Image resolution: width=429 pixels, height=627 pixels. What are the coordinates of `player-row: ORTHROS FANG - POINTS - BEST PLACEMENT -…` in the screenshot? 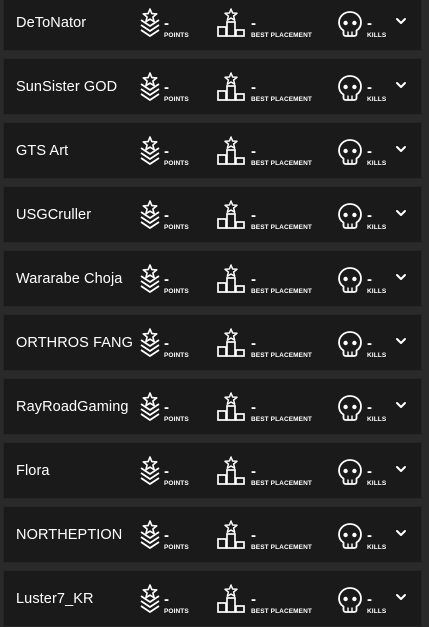 It's located at (212, 342).